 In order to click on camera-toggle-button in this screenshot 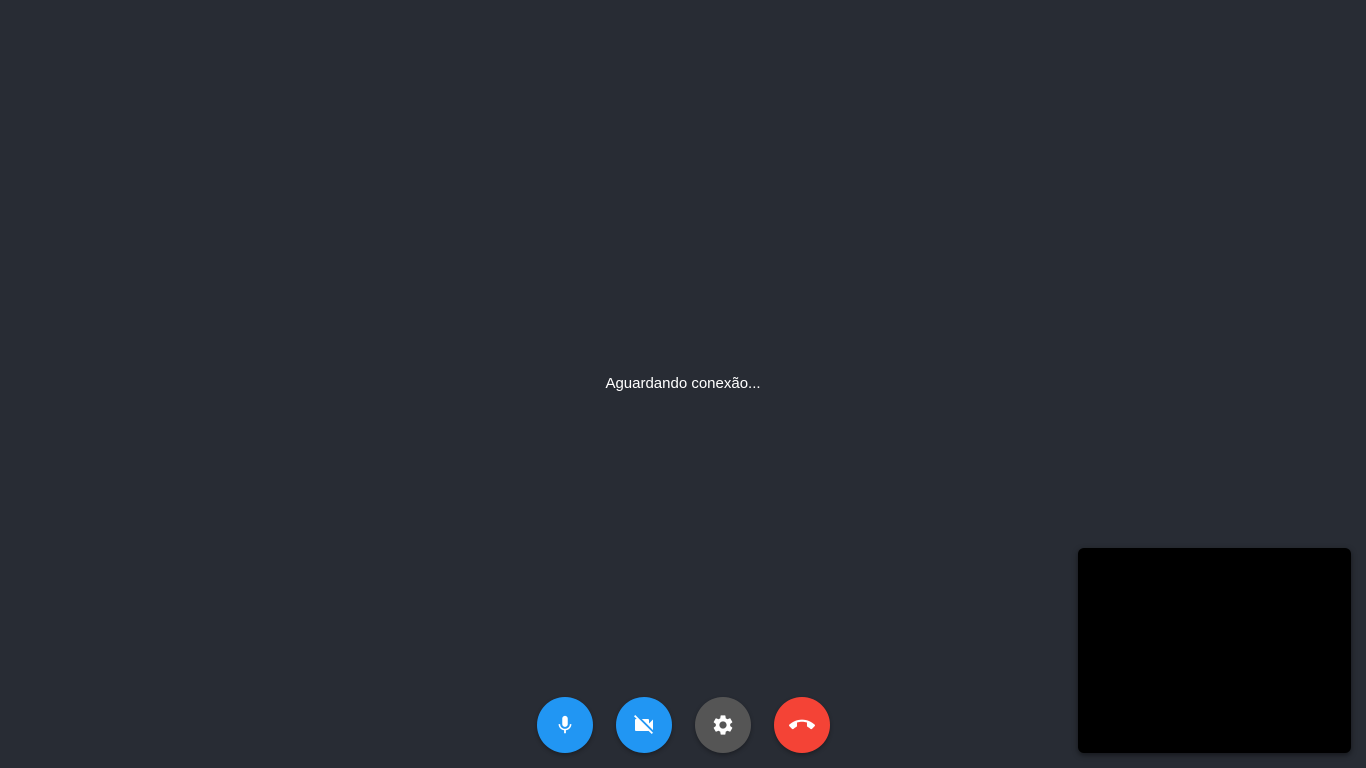, I will do `click(644, 725)`.